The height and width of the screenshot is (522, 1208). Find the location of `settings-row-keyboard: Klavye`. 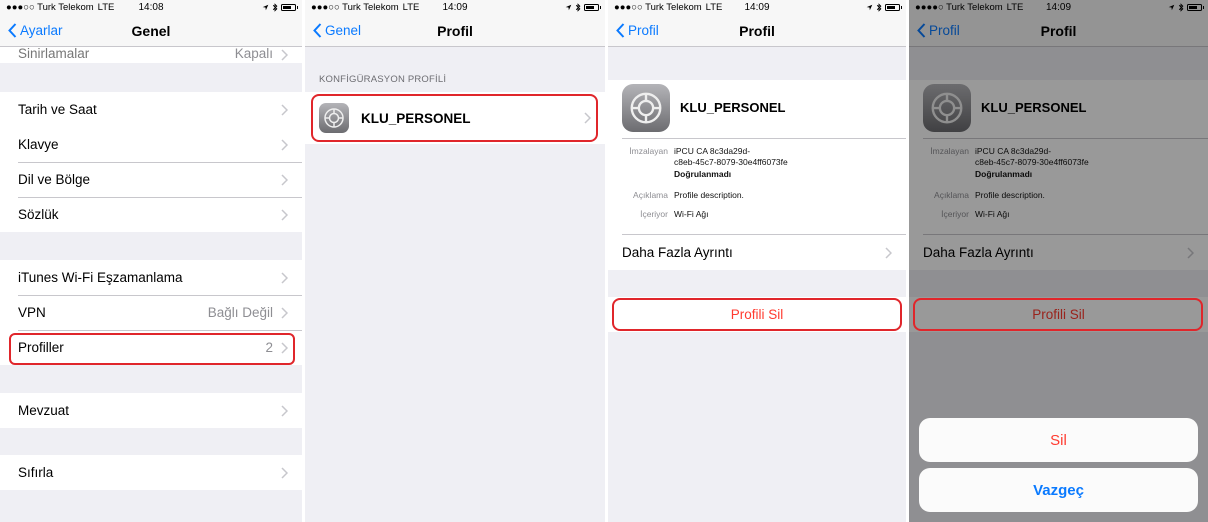

settings-row-keyboard: Klavye is located at coordinates (151, 144).